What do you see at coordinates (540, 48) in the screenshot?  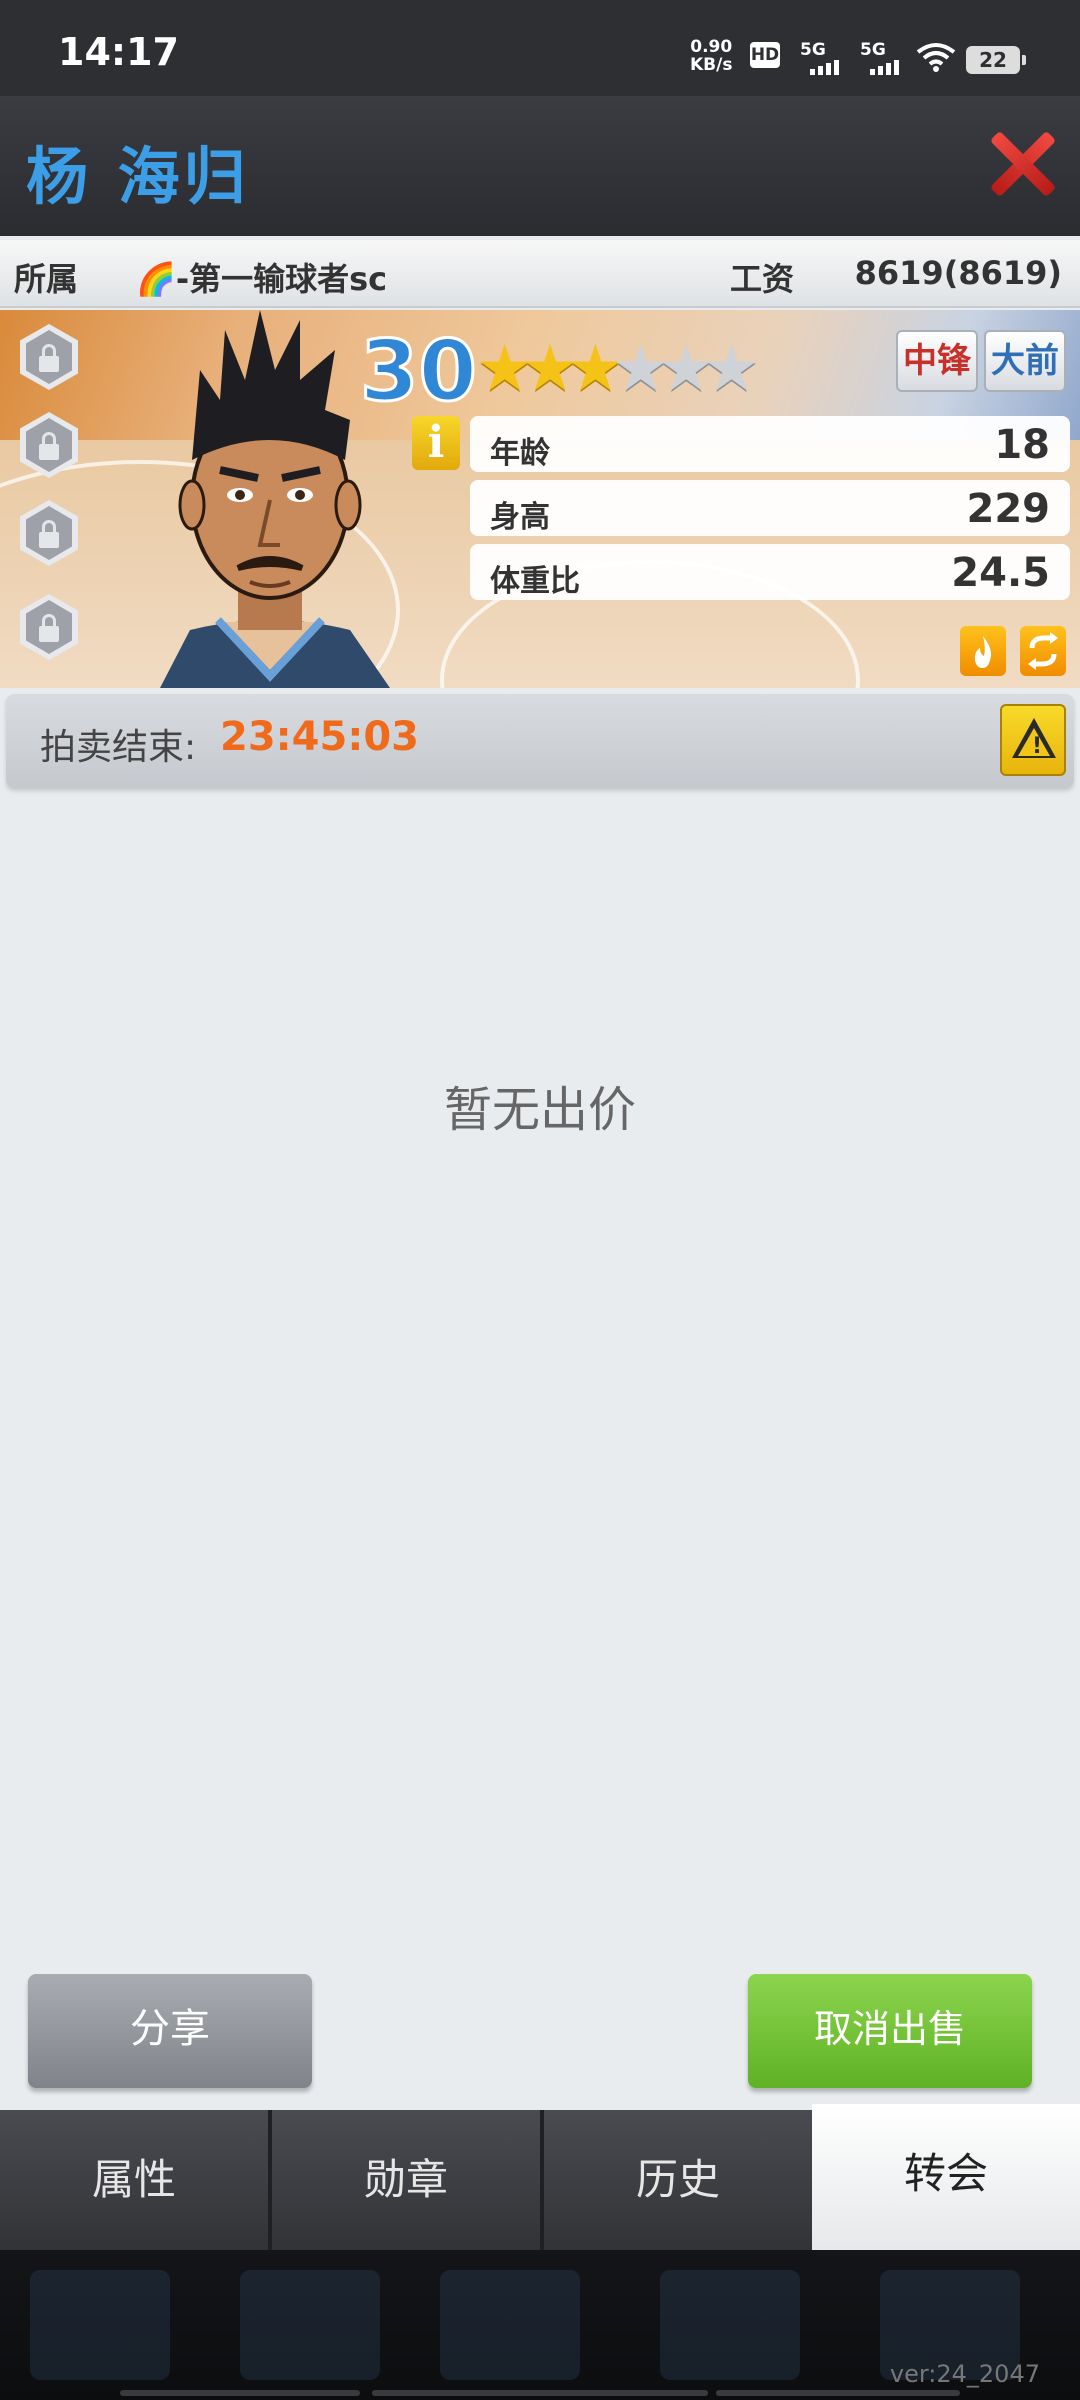 I see `status-bar: 14:17 0.90 KB/s HD 5G 5G 22` at bounding box center [540, 48].